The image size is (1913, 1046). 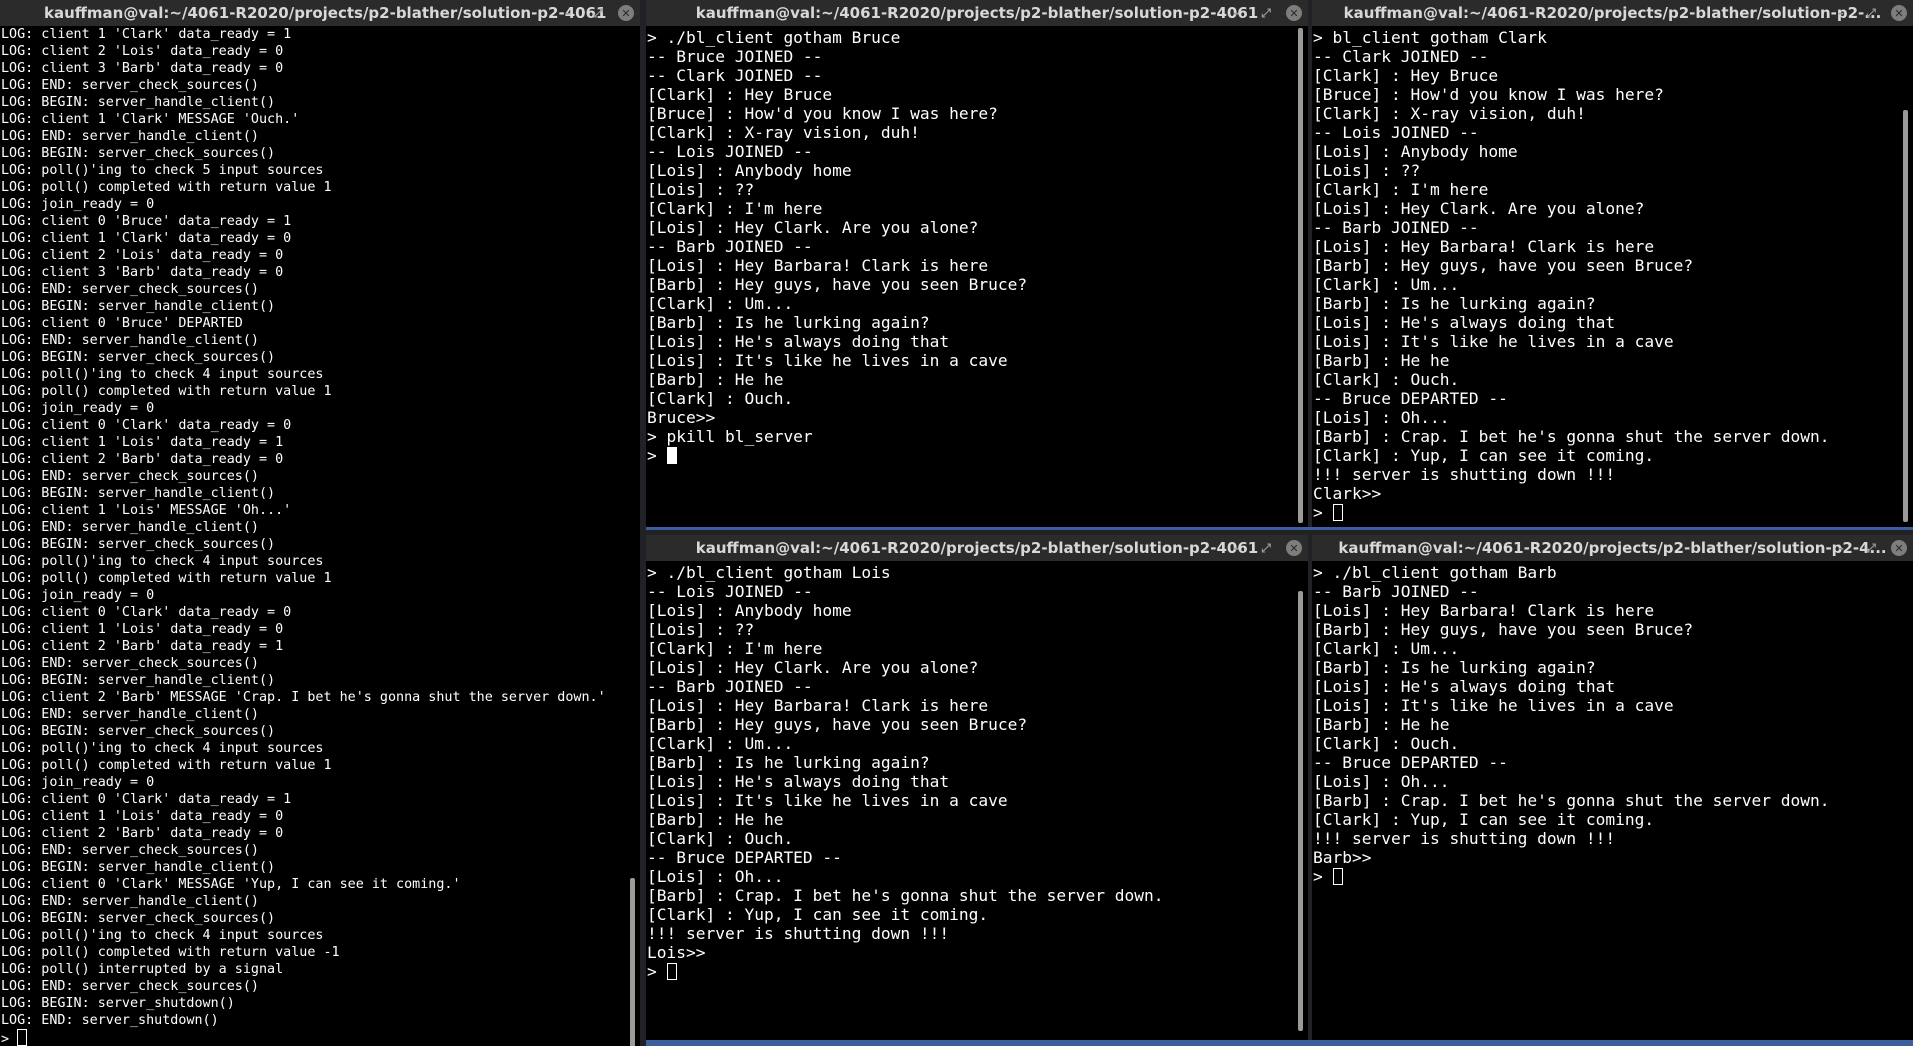 What do you see at coordinates (1347, 493) in the screenshot?
I see `terminal-line: Clark>>` at bounding box center [1347, 493].